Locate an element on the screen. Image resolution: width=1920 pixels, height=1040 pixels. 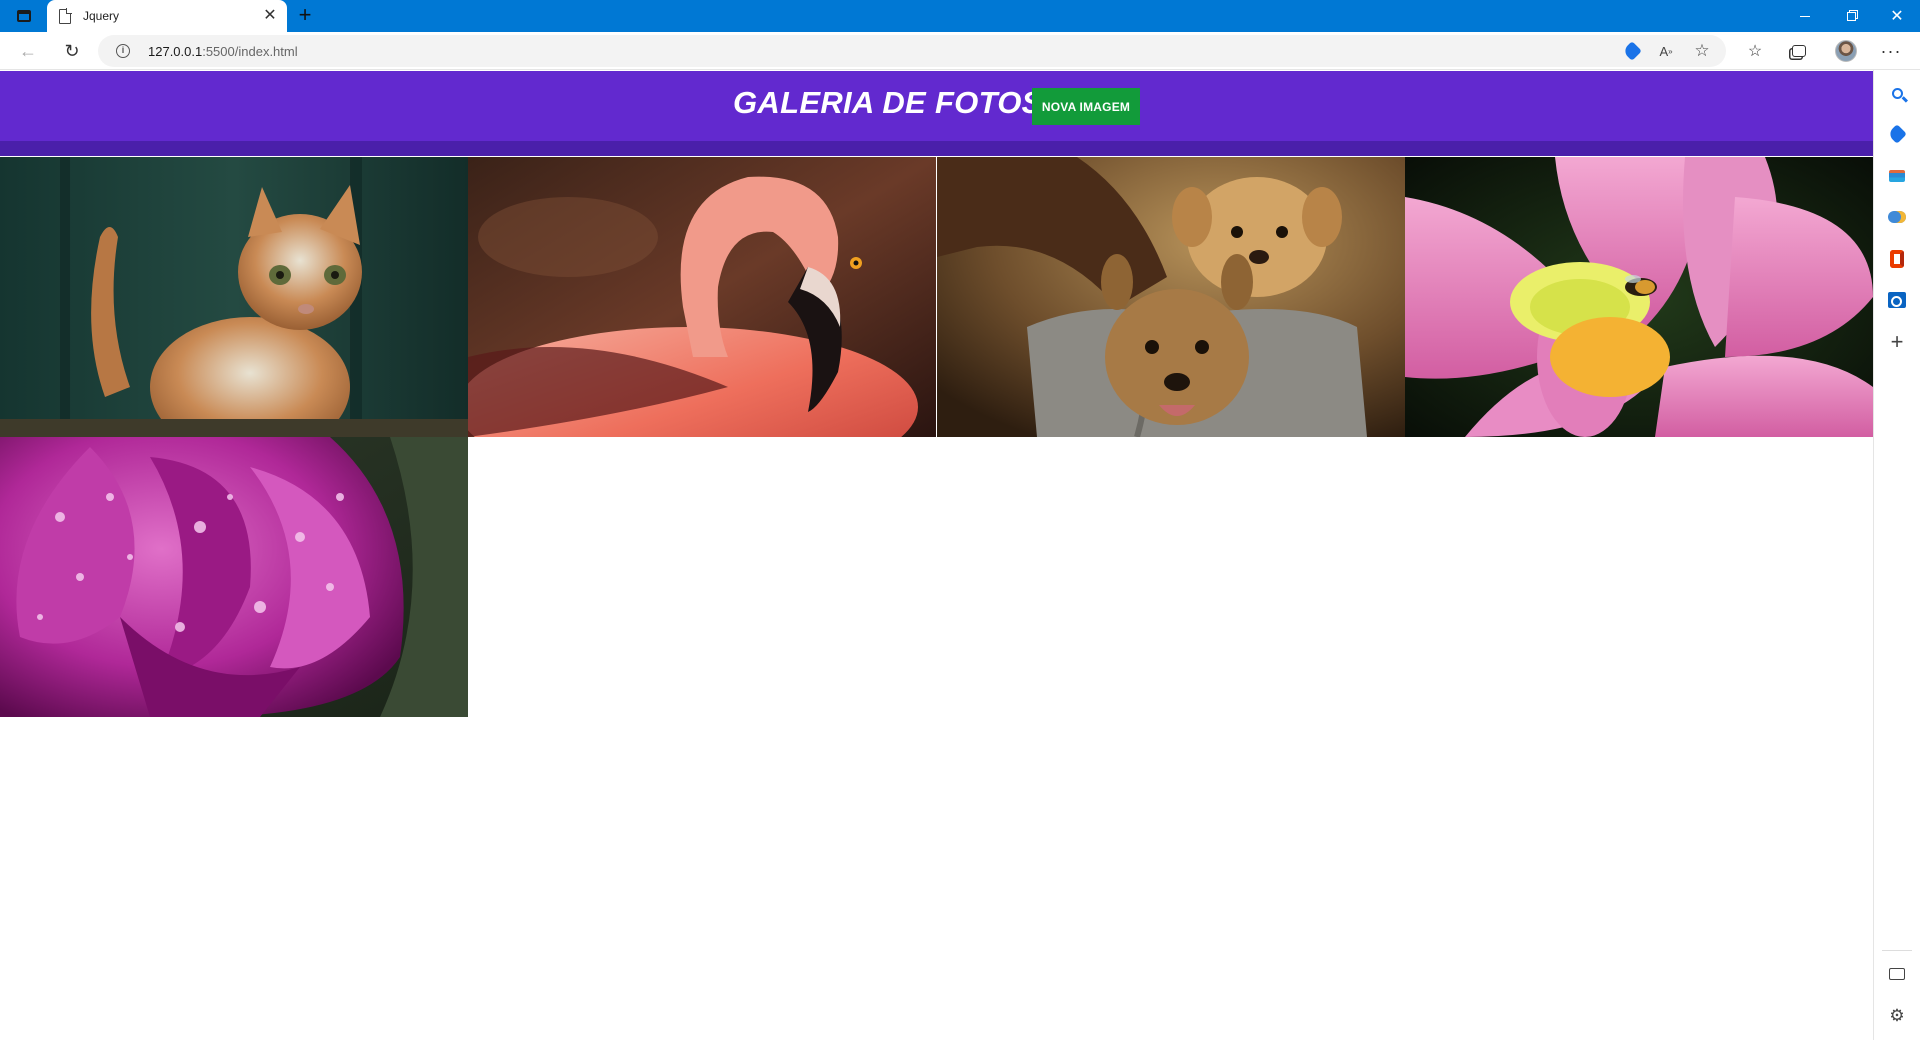
info-icon: i is located at coordinates (123, 51).